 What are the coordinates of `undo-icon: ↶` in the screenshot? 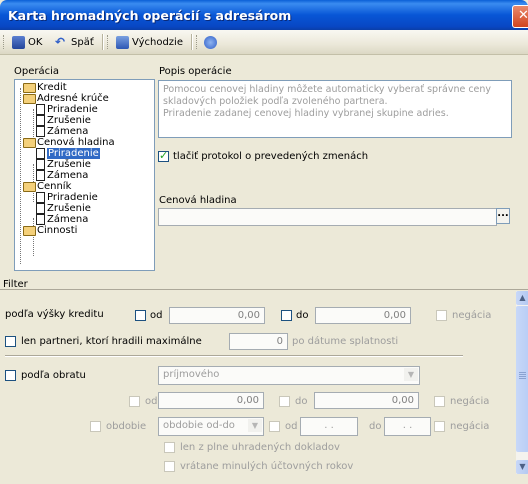 It's located at (60, 41).